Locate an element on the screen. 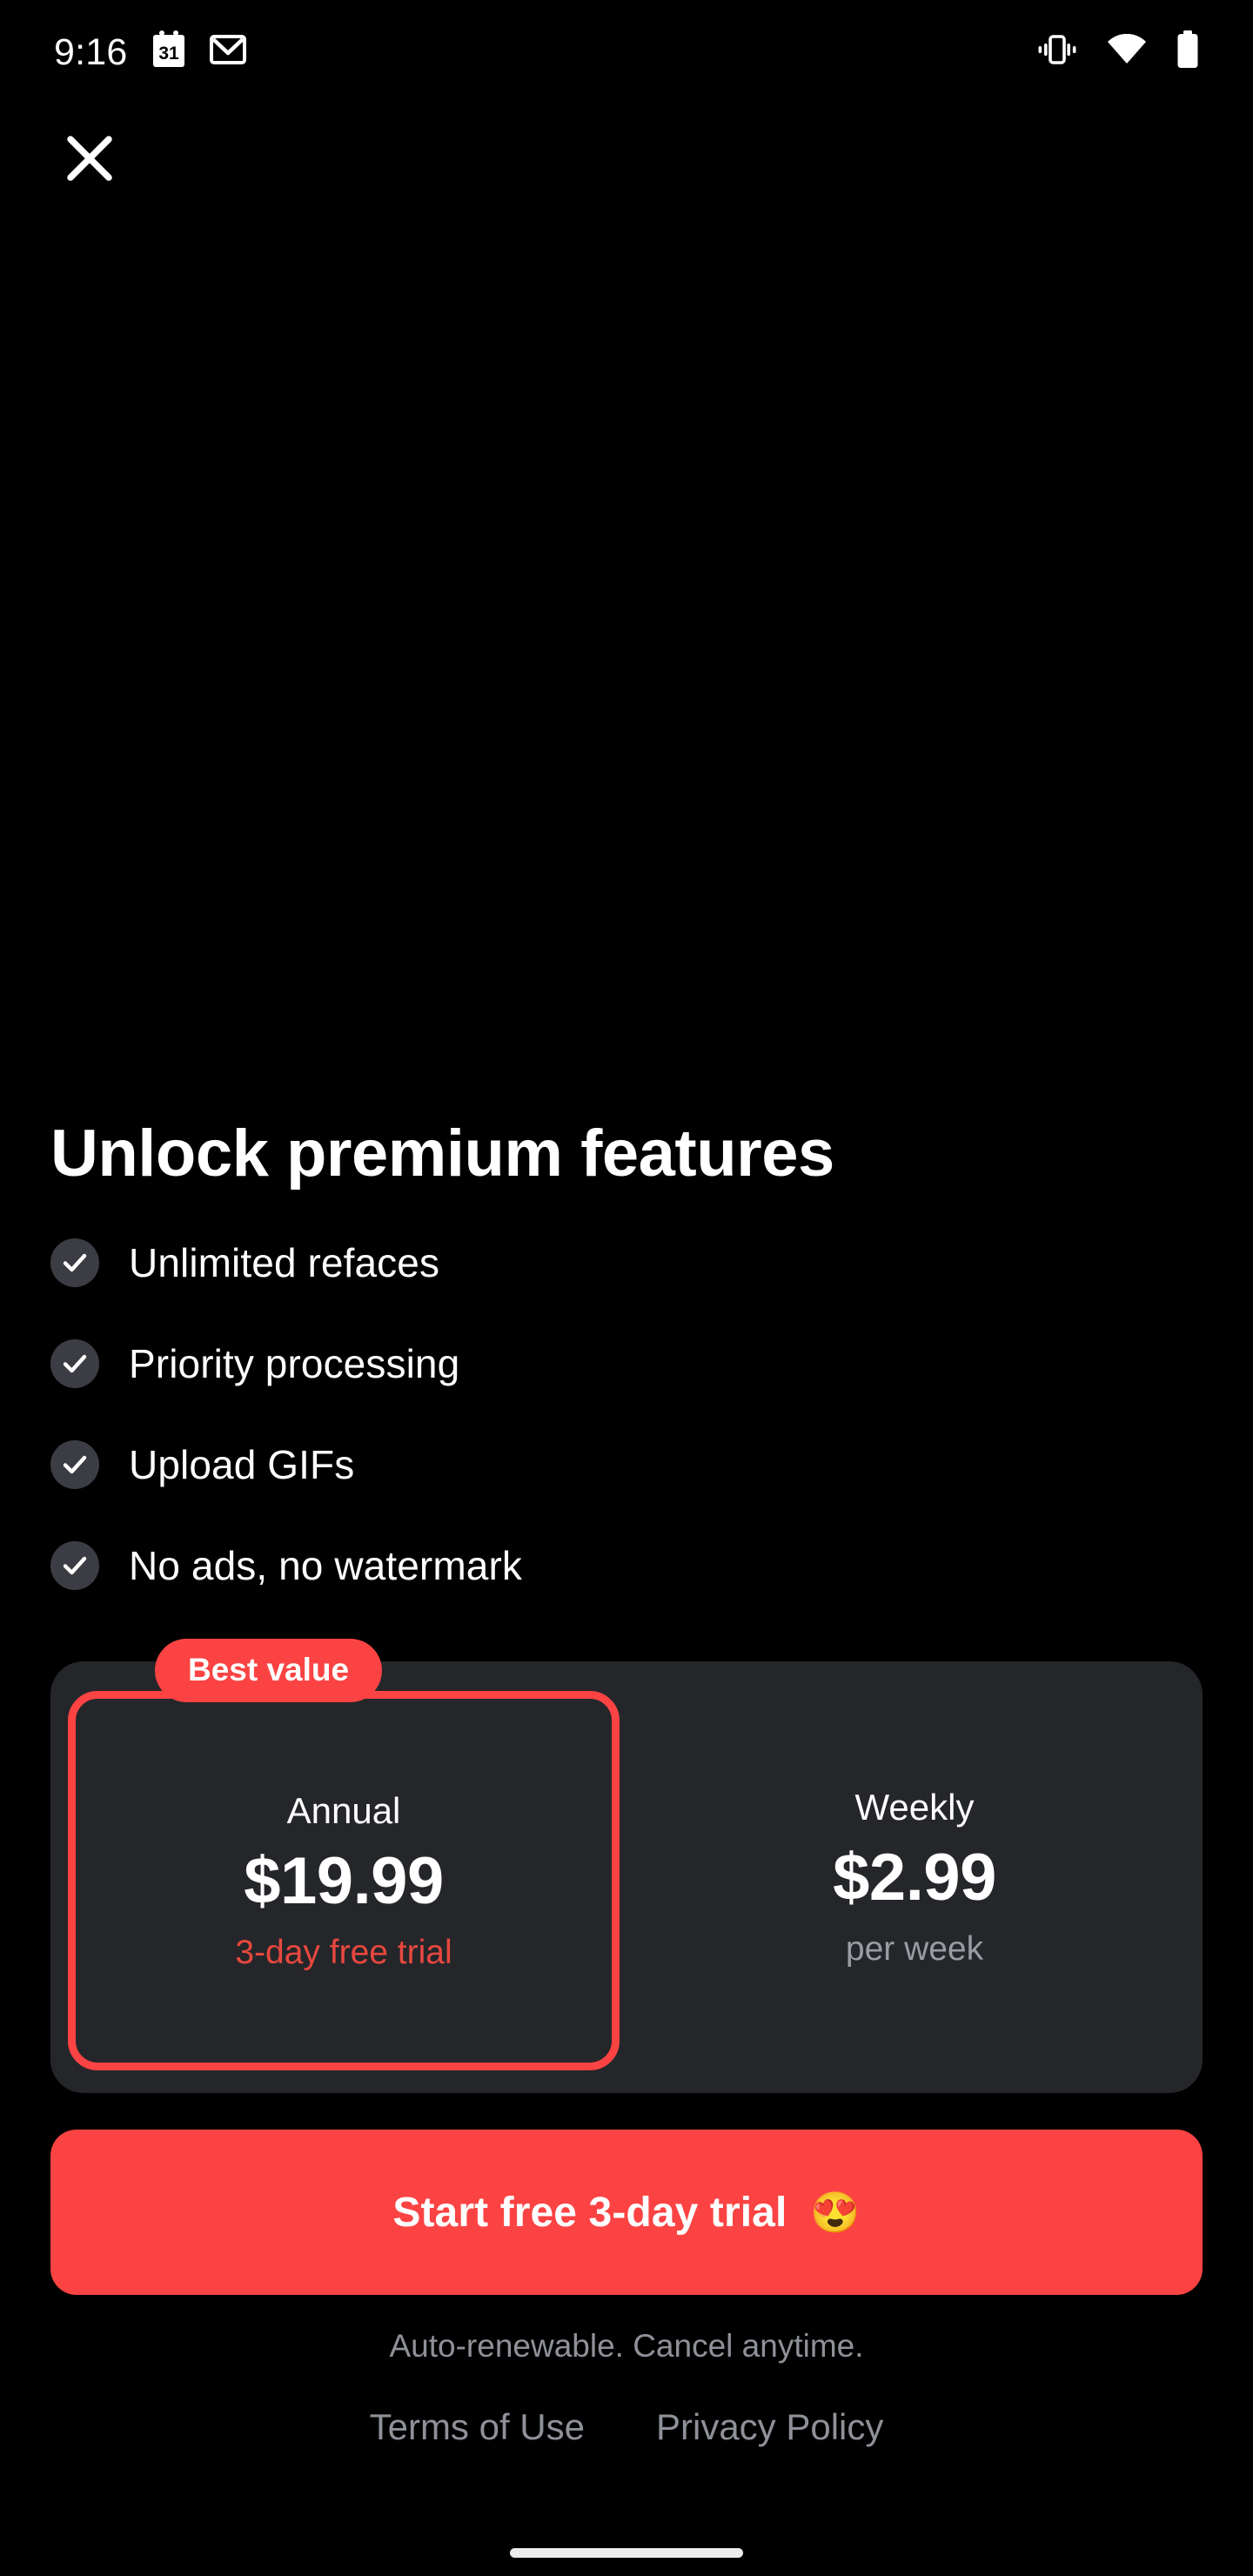 The image size is (1253, 2576). feature-label: Unlimited refaces is located at coordinates (284, 1262).